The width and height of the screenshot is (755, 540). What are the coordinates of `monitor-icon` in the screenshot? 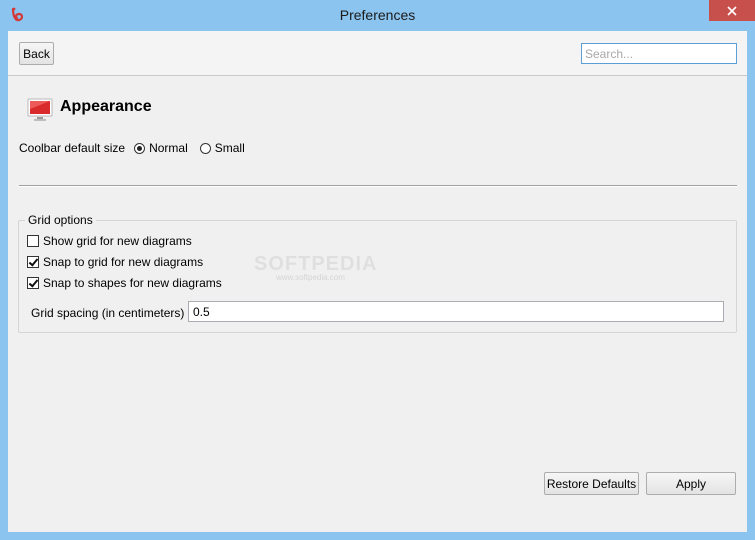 It's located at (40, 109).